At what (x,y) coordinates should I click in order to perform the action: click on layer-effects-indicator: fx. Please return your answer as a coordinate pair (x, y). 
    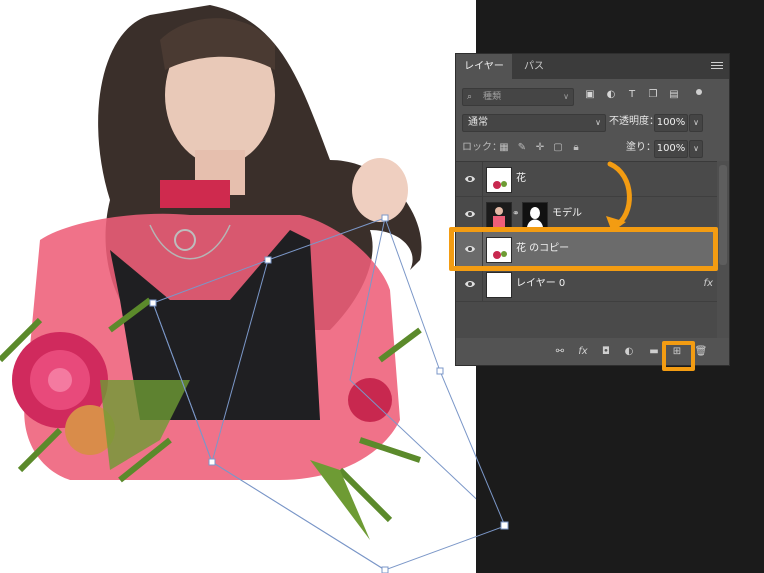
    Looking at the image, I should click on (708, 284).